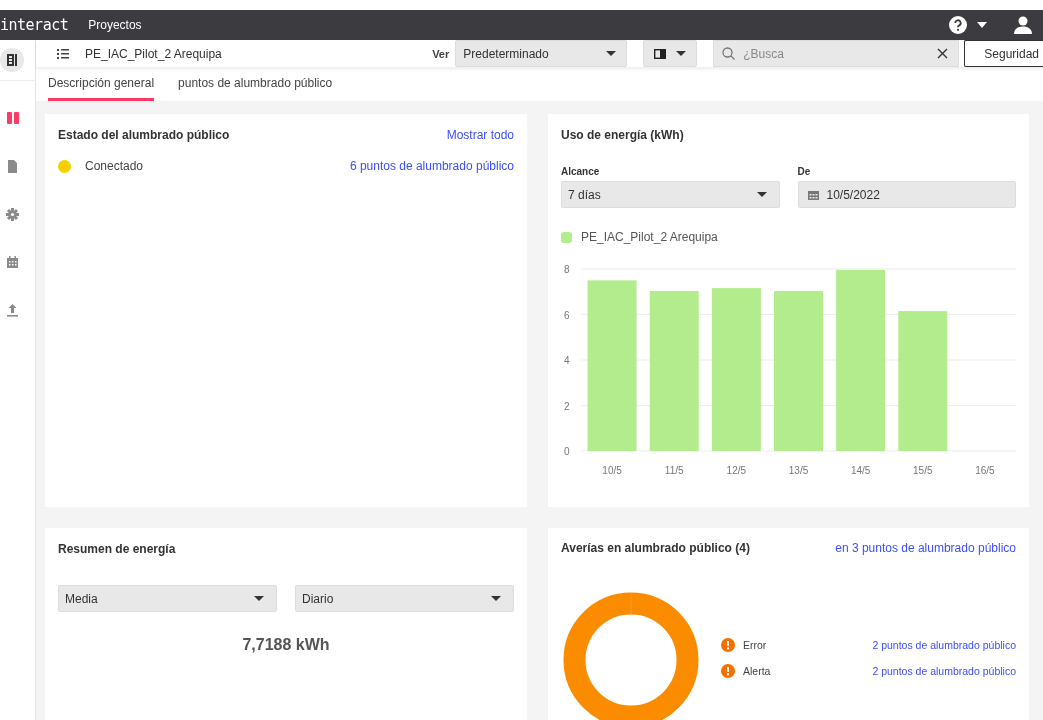 The width and height of the screenshot is (1043, 720). What do you see at coordinates (567, 360) in the screenshot?
I see `axis-tick-label: 4` at bounding box center [567, 360].